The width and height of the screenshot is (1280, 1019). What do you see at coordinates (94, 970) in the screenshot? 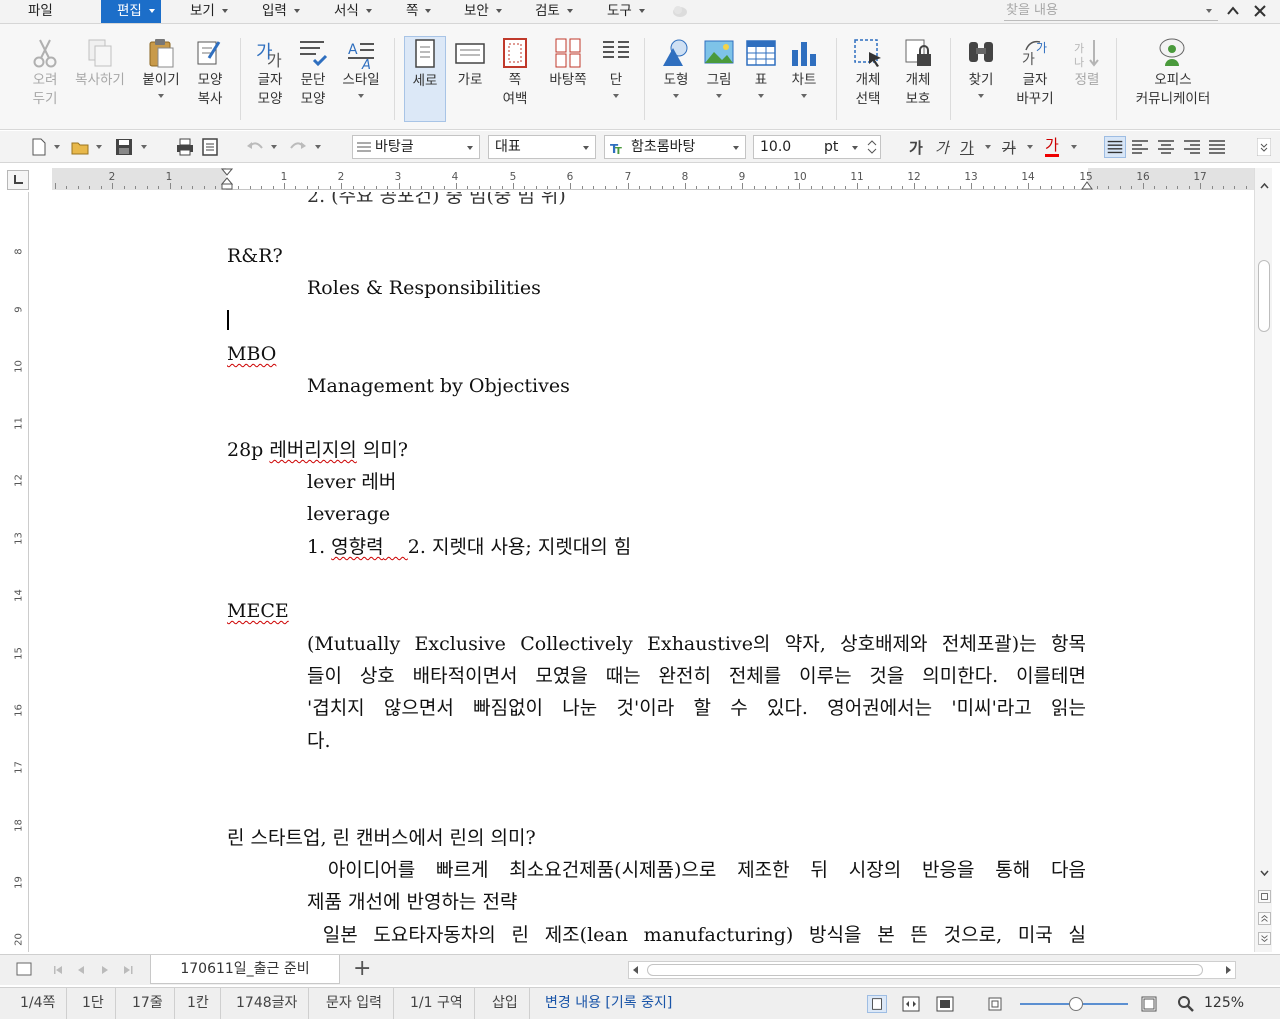
I see `tab-navigation-icons` at bounding box center [94, 970].